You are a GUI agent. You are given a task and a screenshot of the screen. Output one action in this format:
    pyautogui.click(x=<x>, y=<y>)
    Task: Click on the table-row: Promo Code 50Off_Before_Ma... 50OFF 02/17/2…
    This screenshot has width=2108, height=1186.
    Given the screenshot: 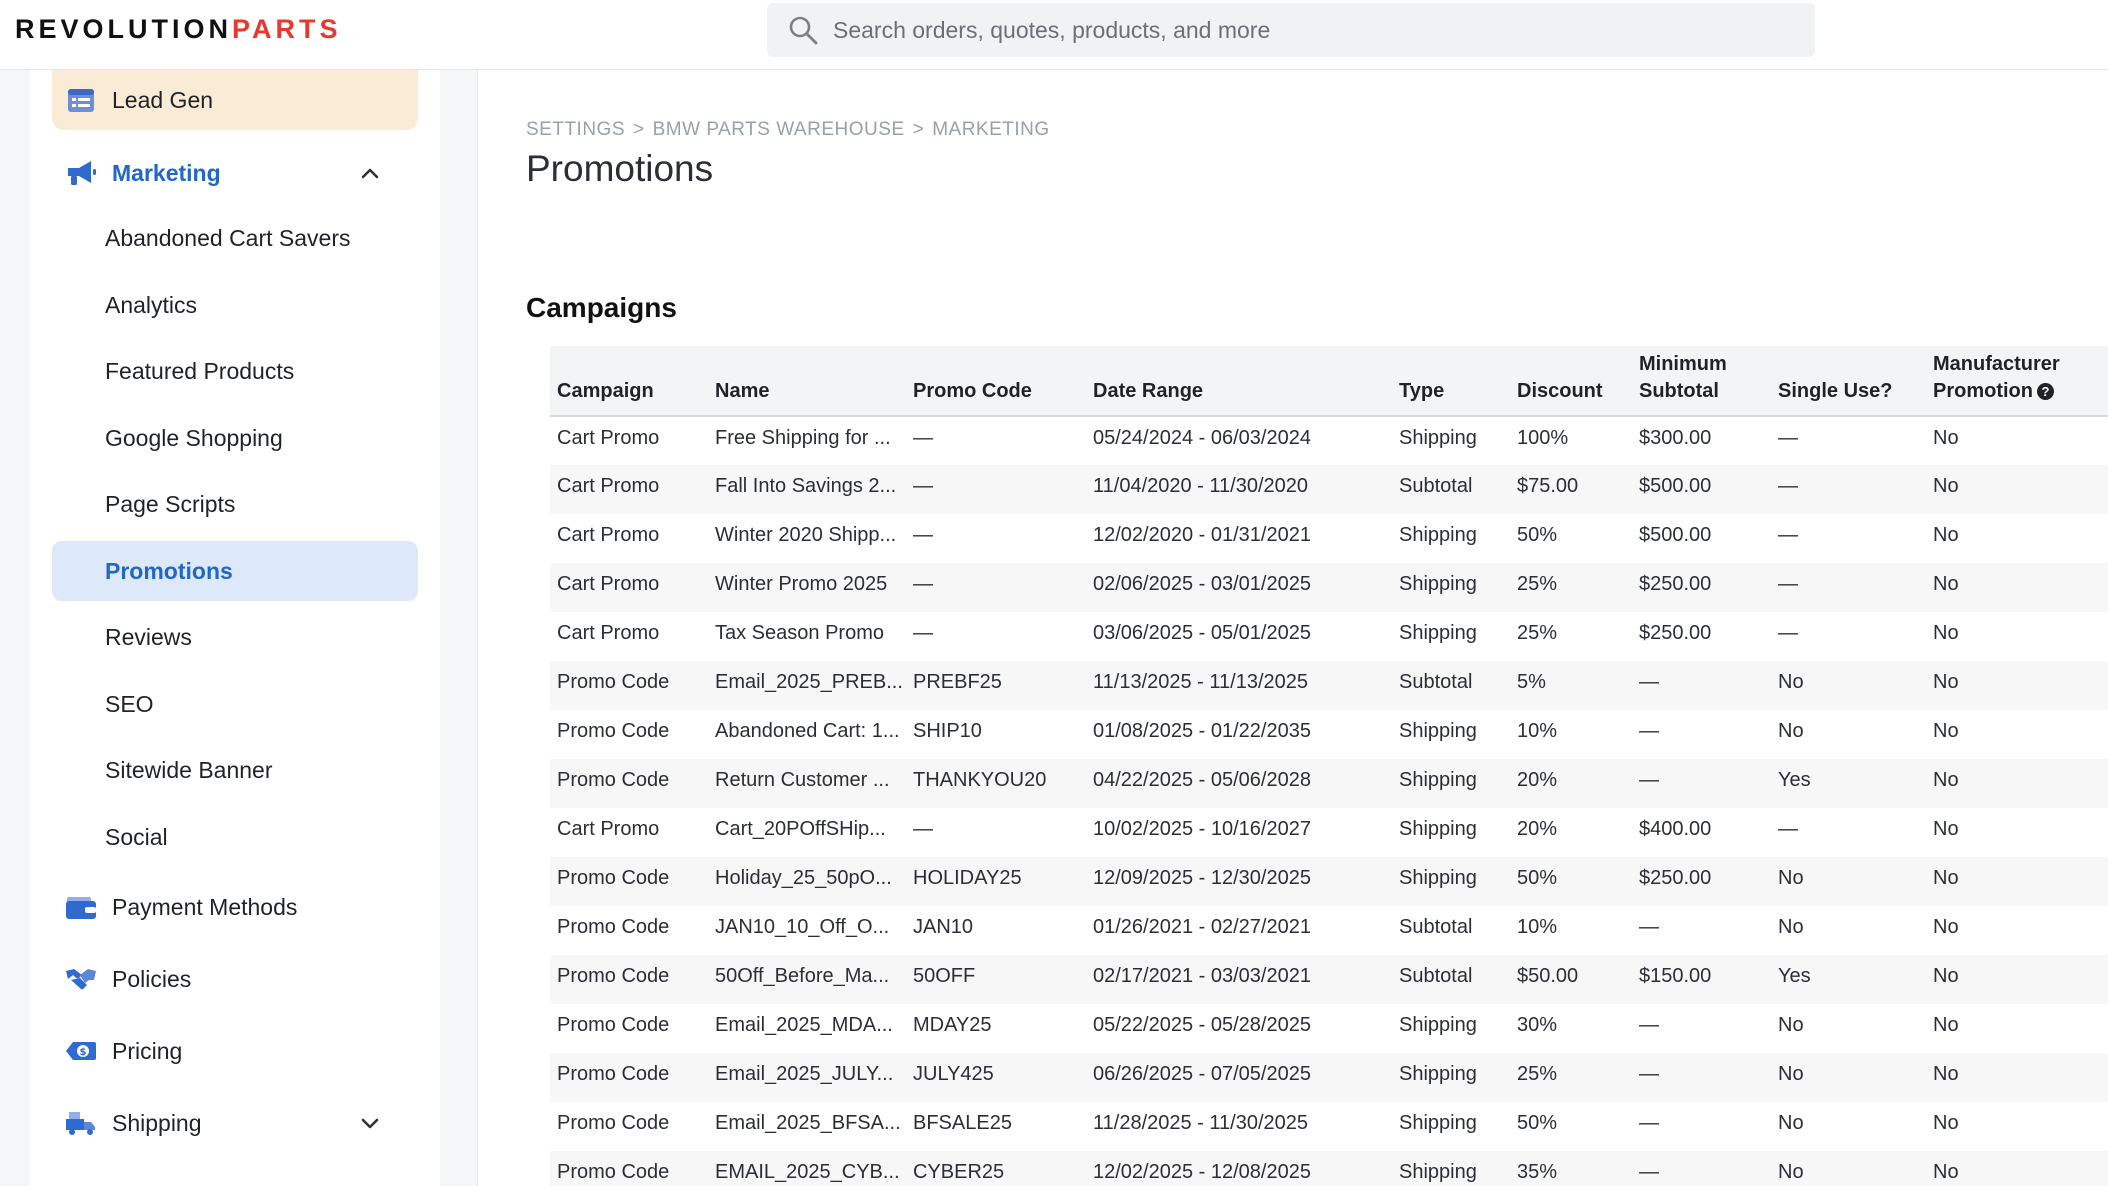 What is the action you would take?
    pyautogui.click(x=1329, y=979)
    